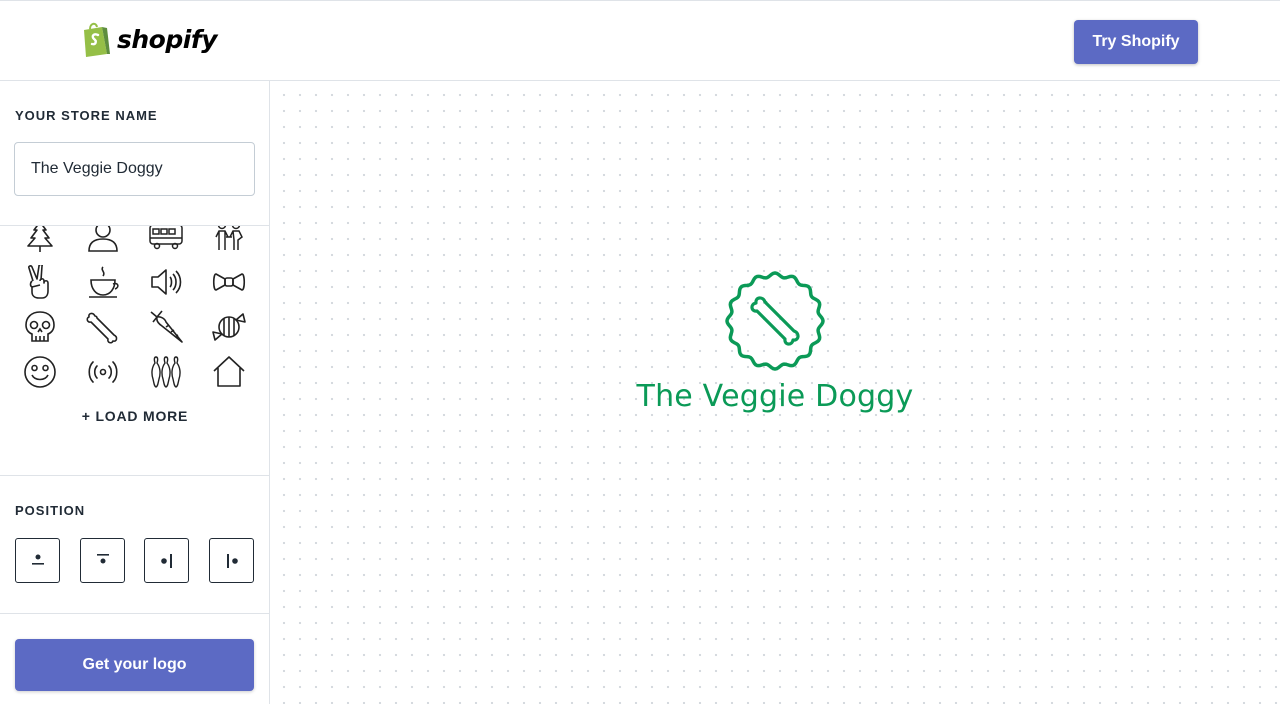  I want to click on load-more-button: + LOAD MORE, so click(134, 416).